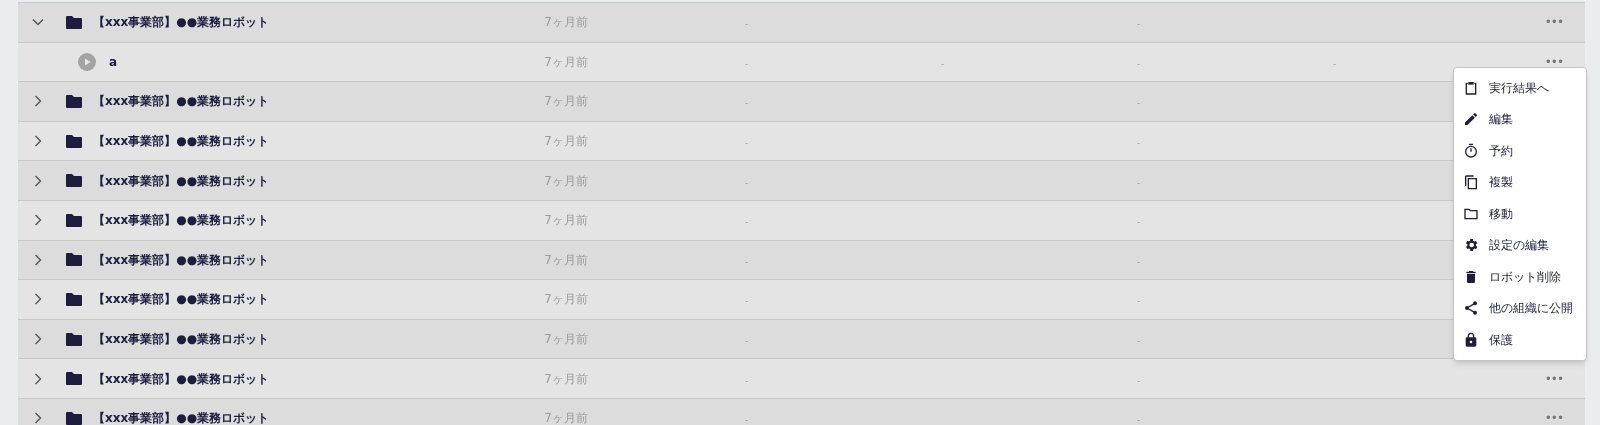 The height and width of the screenshot is (425, 1600). I want to click on menu-item: 実行結果へ, so click(1520, 88).